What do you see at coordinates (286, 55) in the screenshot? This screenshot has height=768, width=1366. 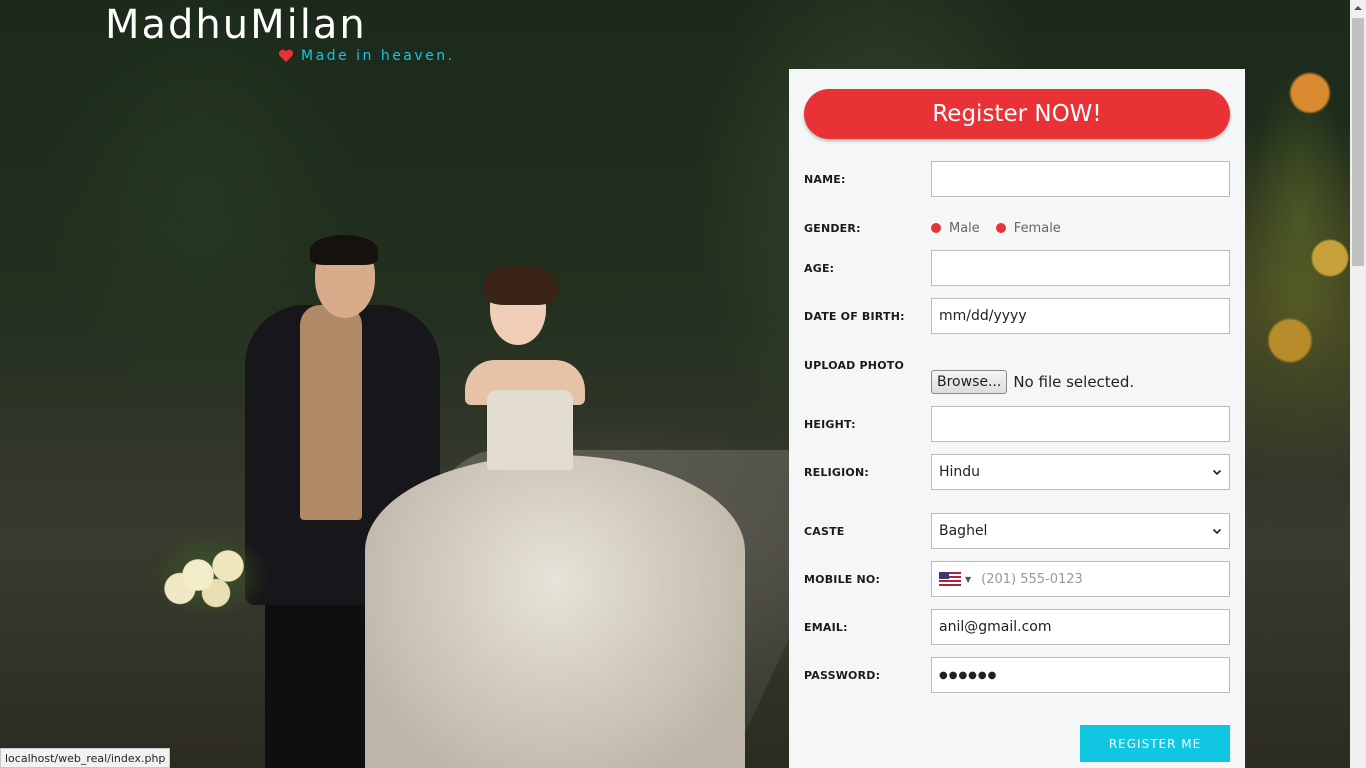 I see `heart-icon` at bounding box center [286, 55].